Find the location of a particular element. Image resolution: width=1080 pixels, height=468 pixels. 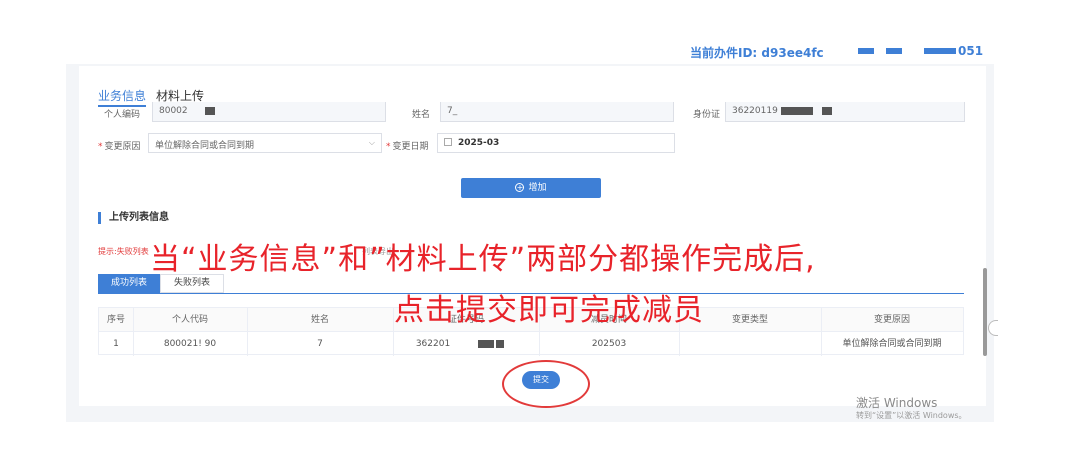

header-bar: 当前办件ID: d93ee4fc 051 is located at coordinates (836, 53).